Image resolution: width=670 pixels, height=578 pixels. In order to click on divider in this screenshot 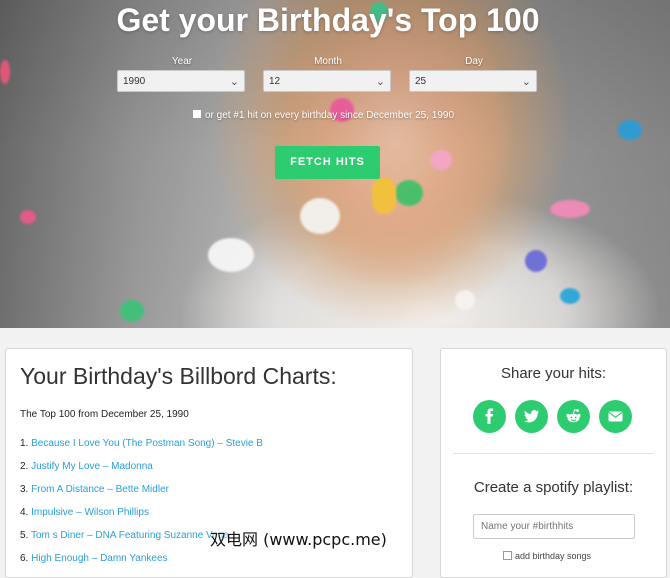, I will do `click(553, 453)`.